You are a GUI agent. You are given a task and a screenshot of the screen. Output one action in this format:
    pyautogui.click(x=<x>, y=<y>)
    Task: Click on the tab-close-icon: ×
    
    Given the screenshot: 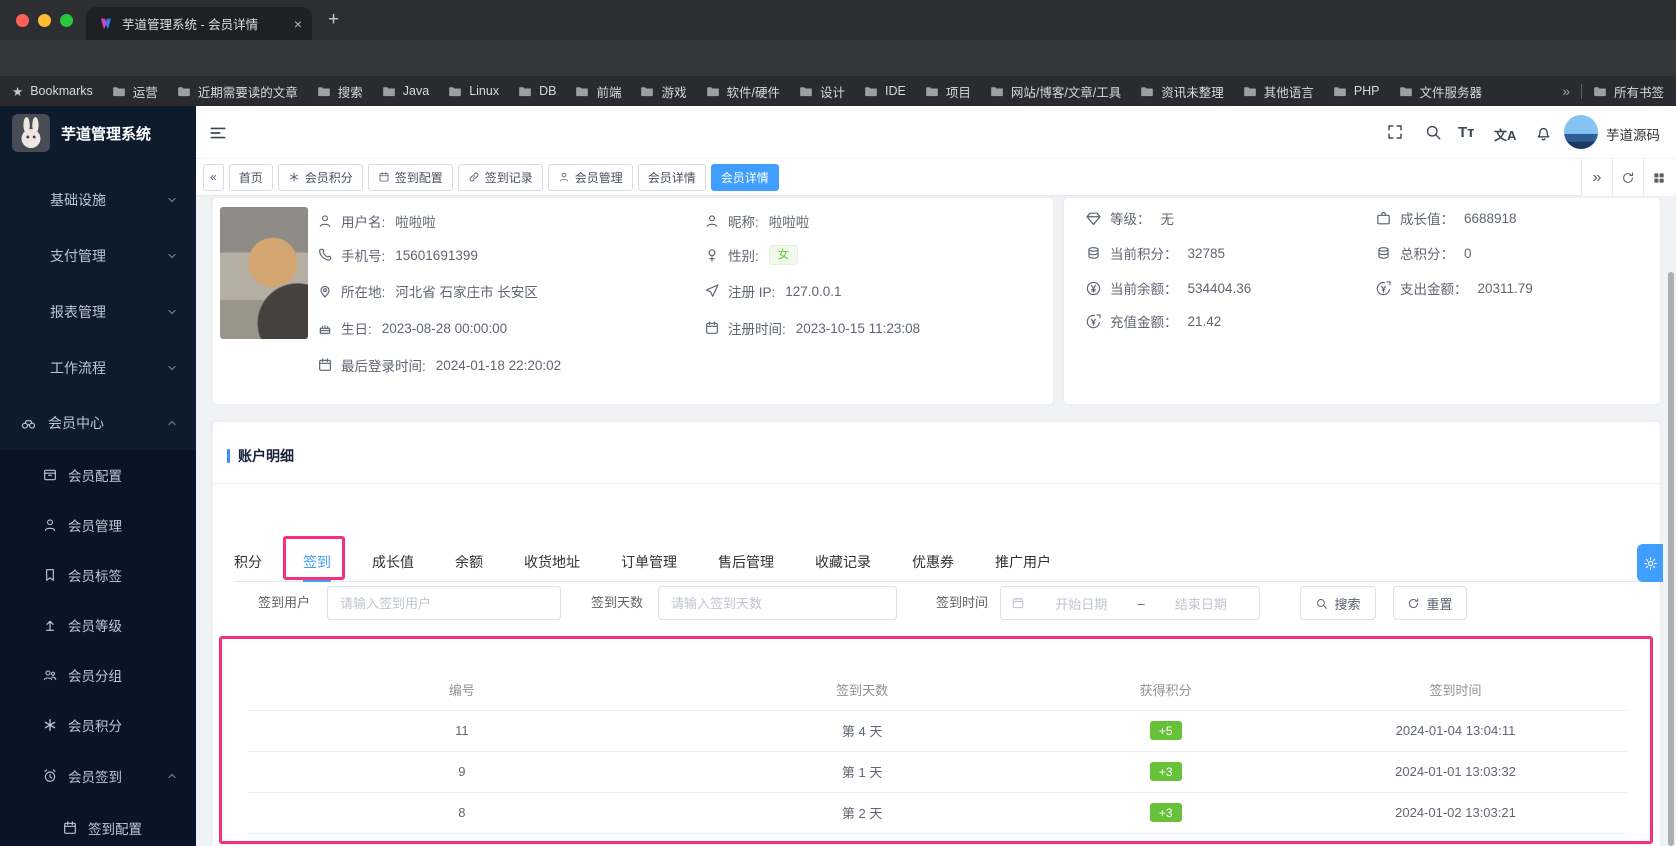 What is the action you would take?
    pyautogui.click(x=298, y=24)
    